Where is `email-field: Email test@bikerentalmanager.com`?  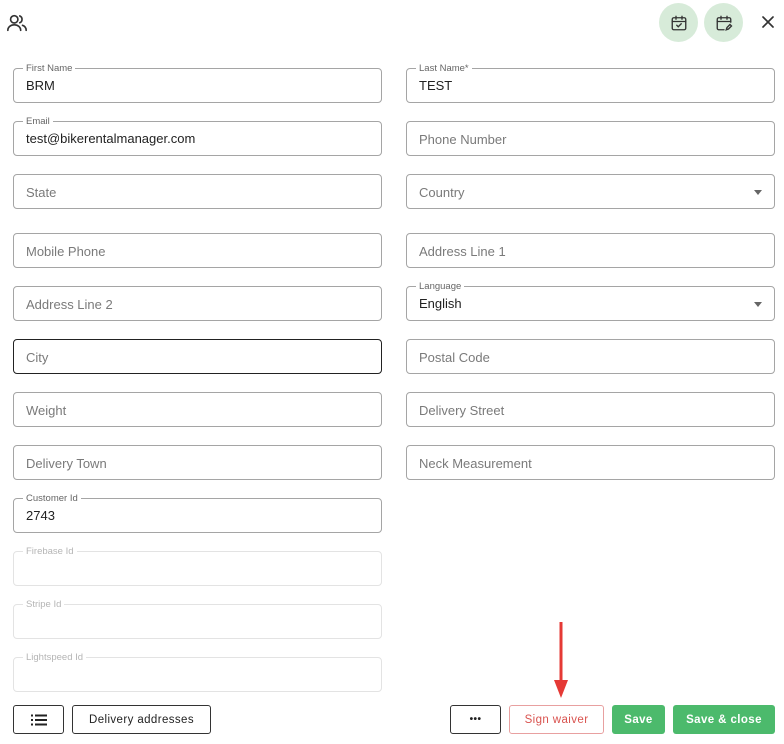 email-field: Email test@bikerentalmanager.com is located at coordinates (197, 136).